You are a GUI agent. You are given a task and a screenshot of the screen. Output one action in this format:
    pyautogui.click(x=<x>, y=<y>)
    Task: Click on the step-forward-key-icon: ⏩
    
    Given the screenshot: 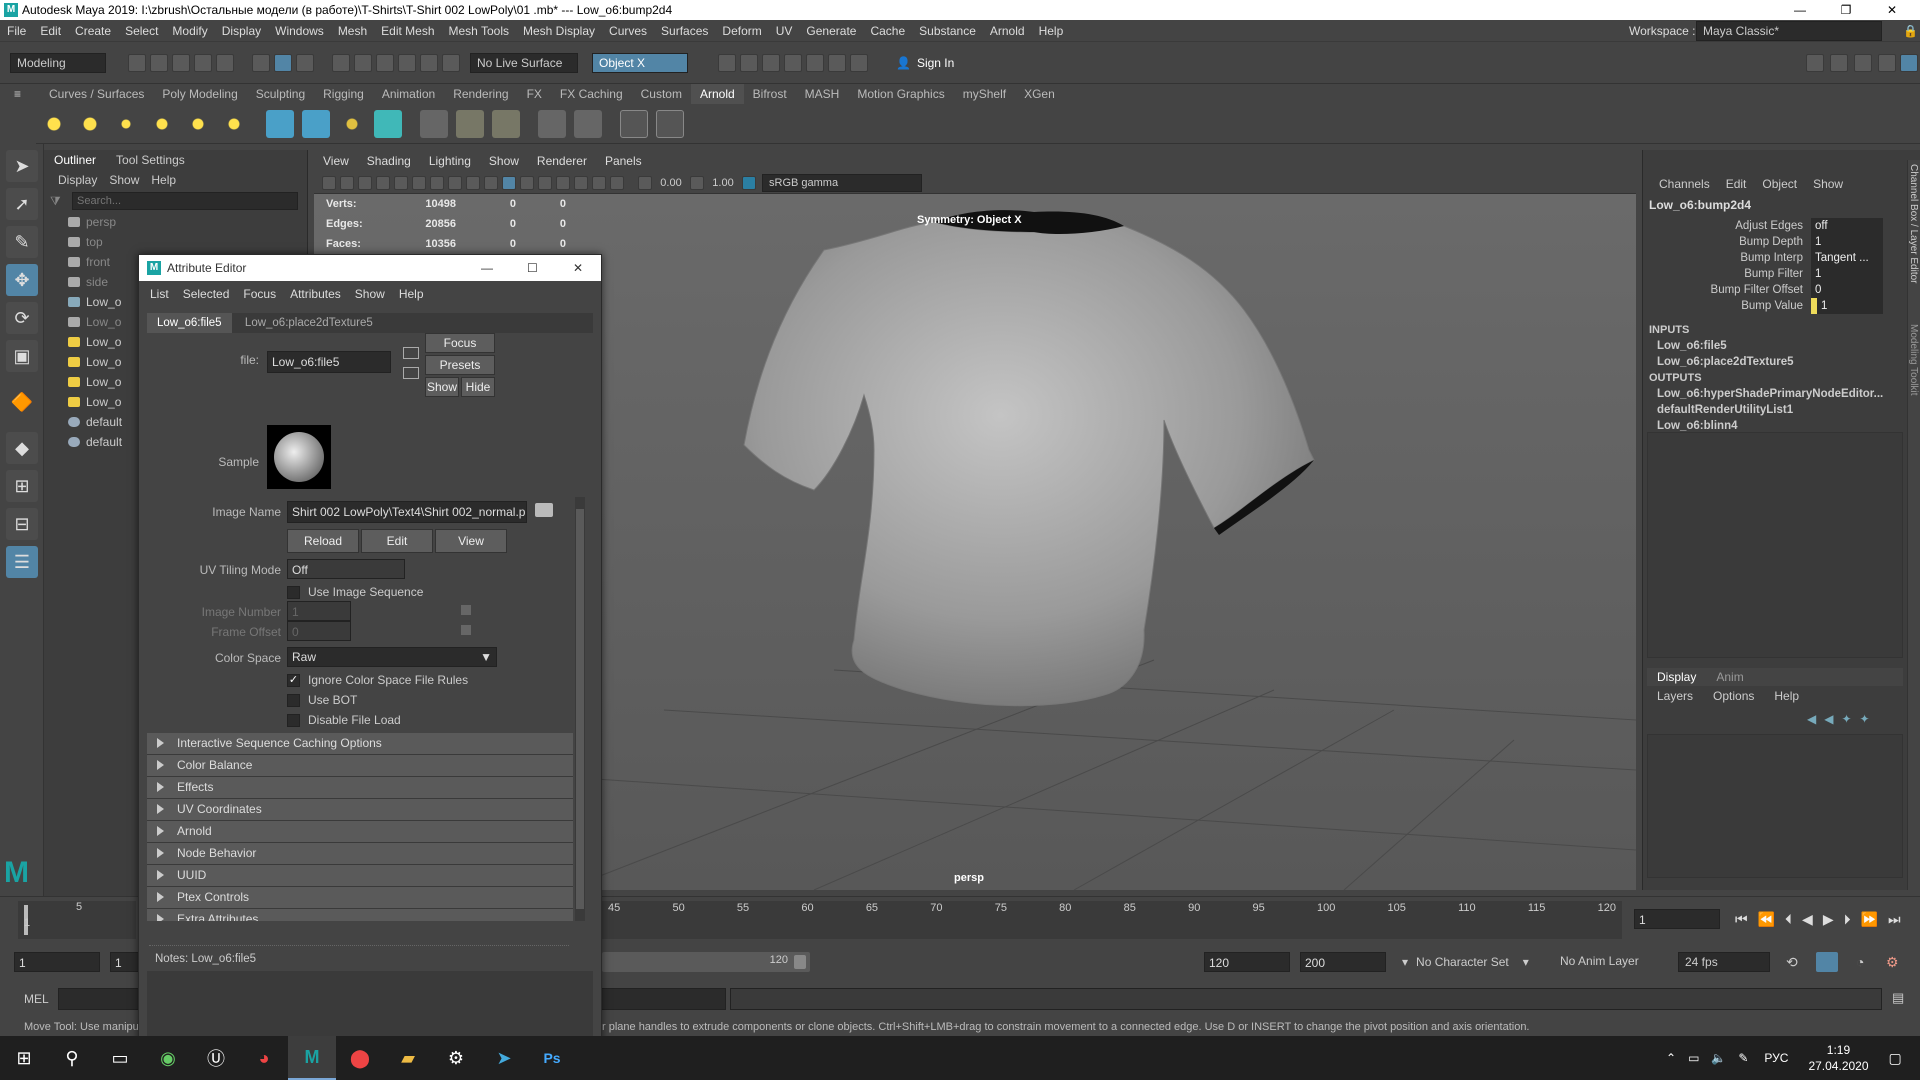 What is the action you would take?
    pyautogui.click(x=1869, y=919)
    